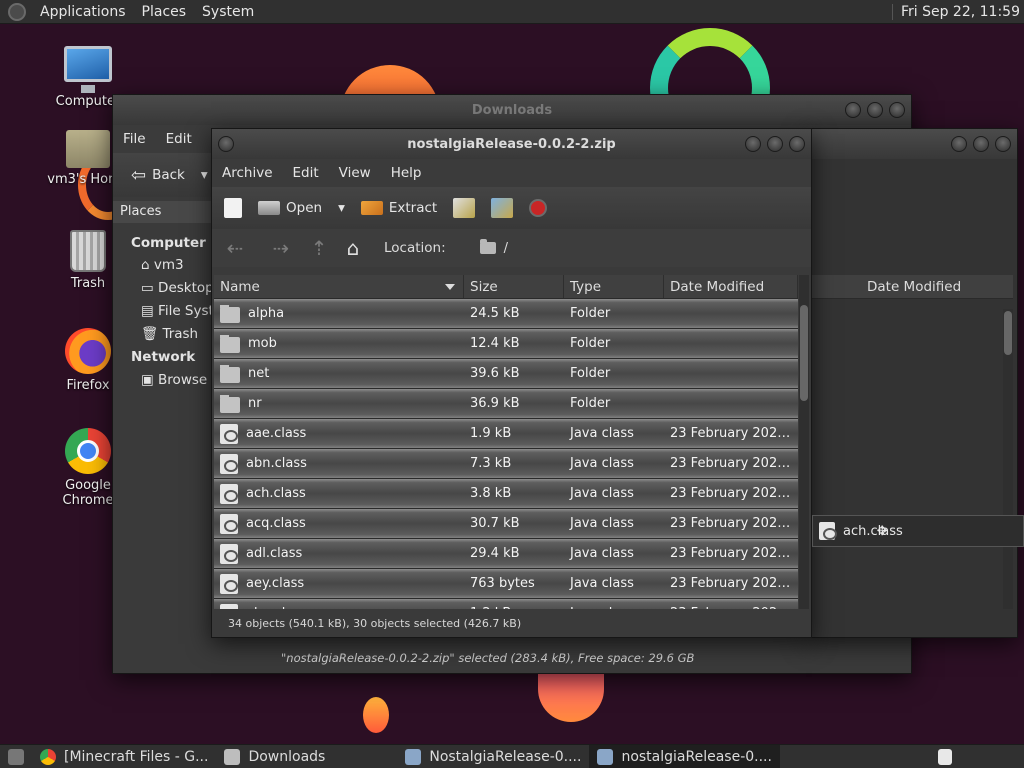  Describe the element at coordinates (235, 248) in the screenshot. I see `back-arrow-icon: ⇠` at that location.